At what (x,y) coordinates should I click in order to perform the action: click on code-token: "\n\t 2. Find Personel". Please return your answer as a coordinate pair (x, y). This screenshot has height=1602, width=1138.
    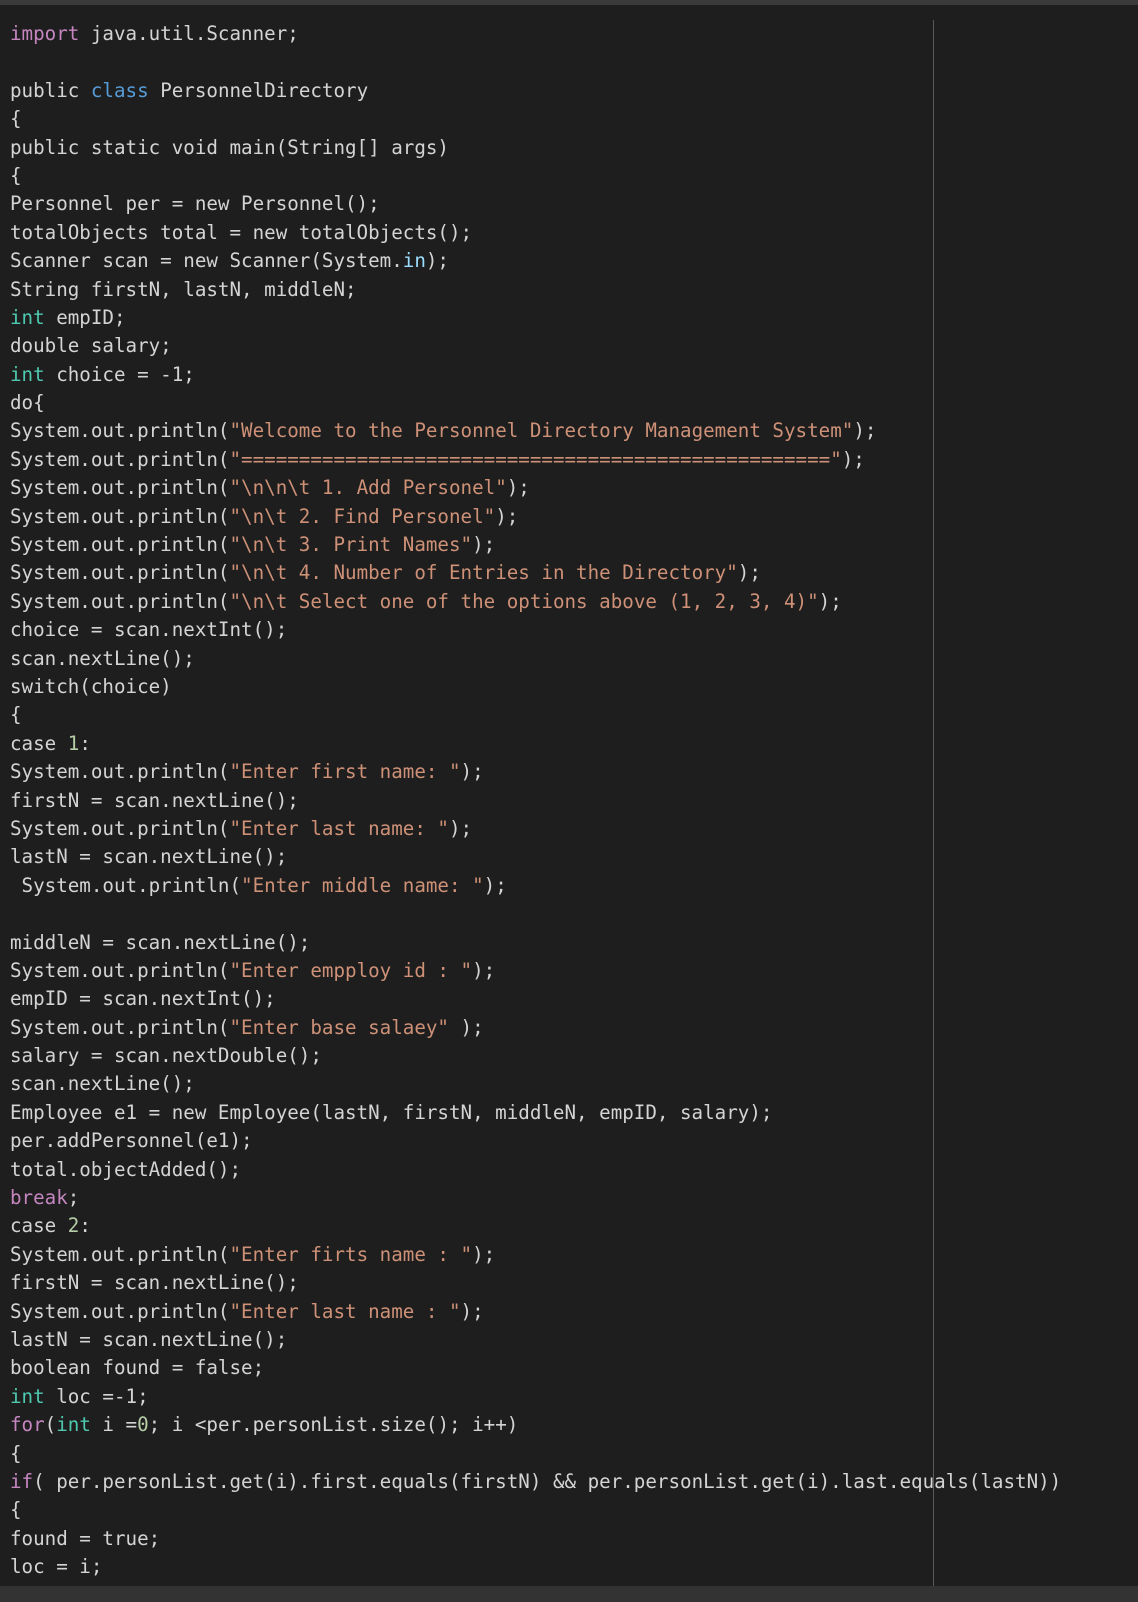
    Looking at the image, I should click on (362, 516).